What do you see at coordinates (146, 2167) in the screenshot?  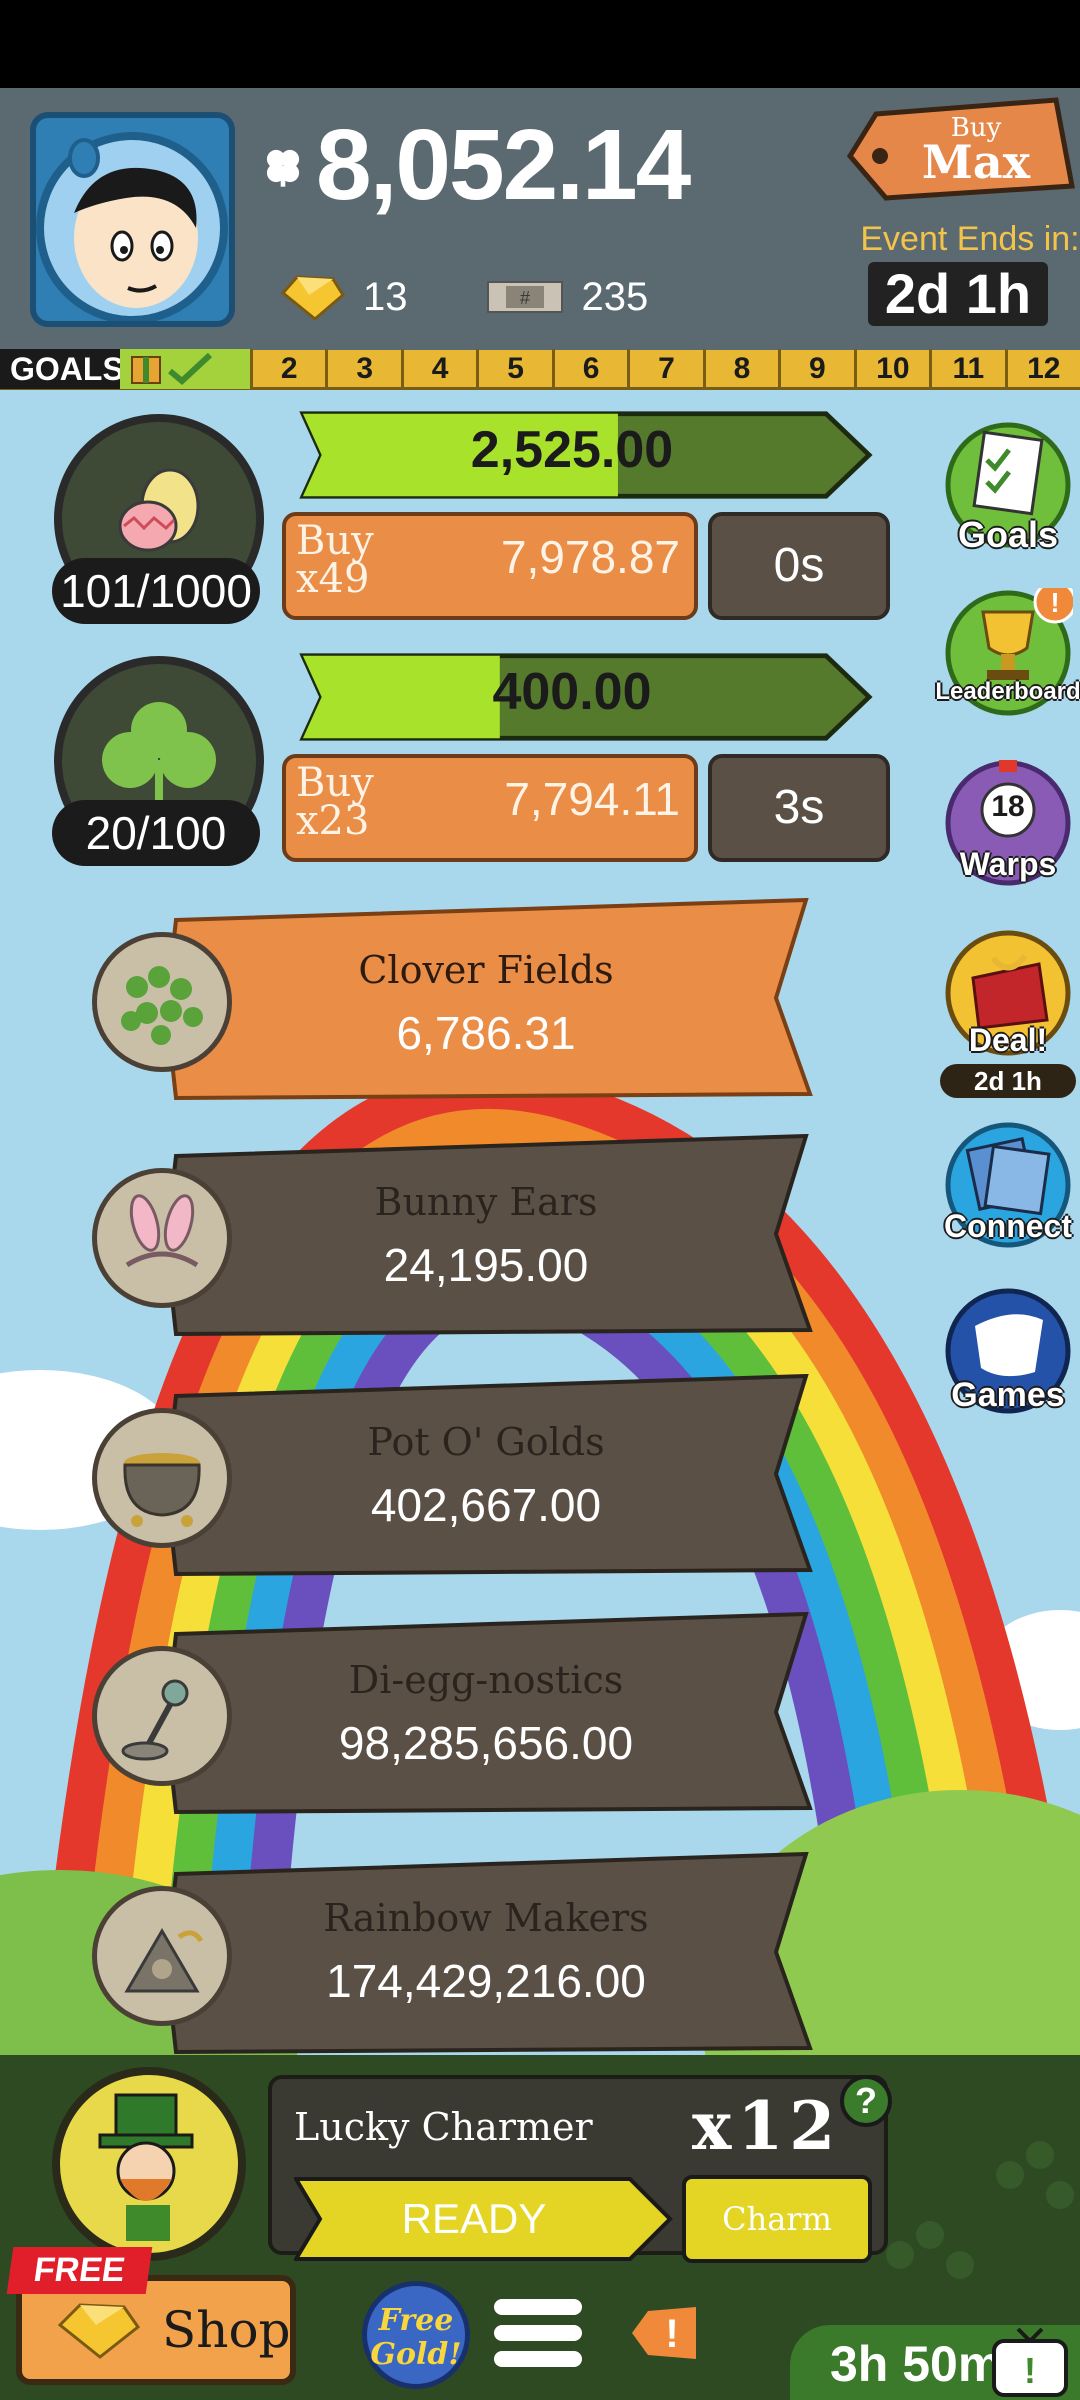 I see `leprechaun-icon` at bounding box center [146, 2167].